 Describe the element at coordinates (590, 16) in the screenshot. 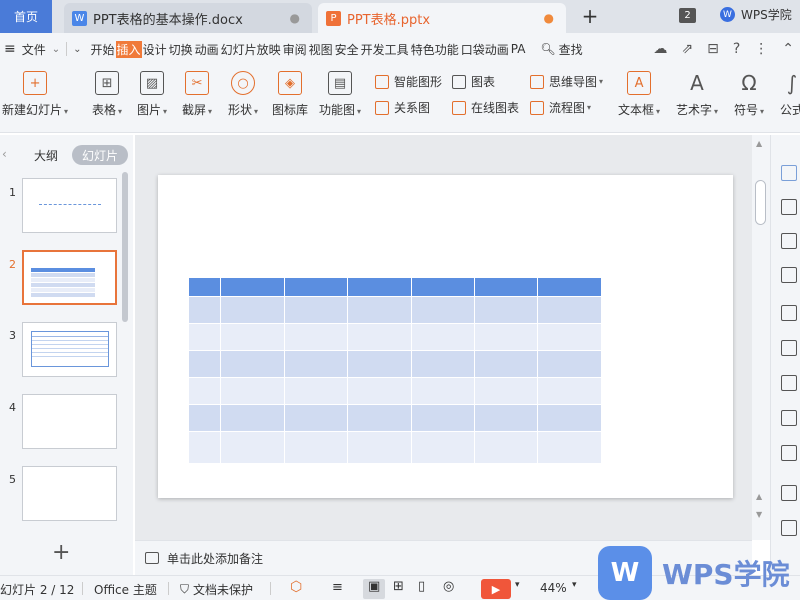

I see `new-tab-plus-icon: +` at that location.